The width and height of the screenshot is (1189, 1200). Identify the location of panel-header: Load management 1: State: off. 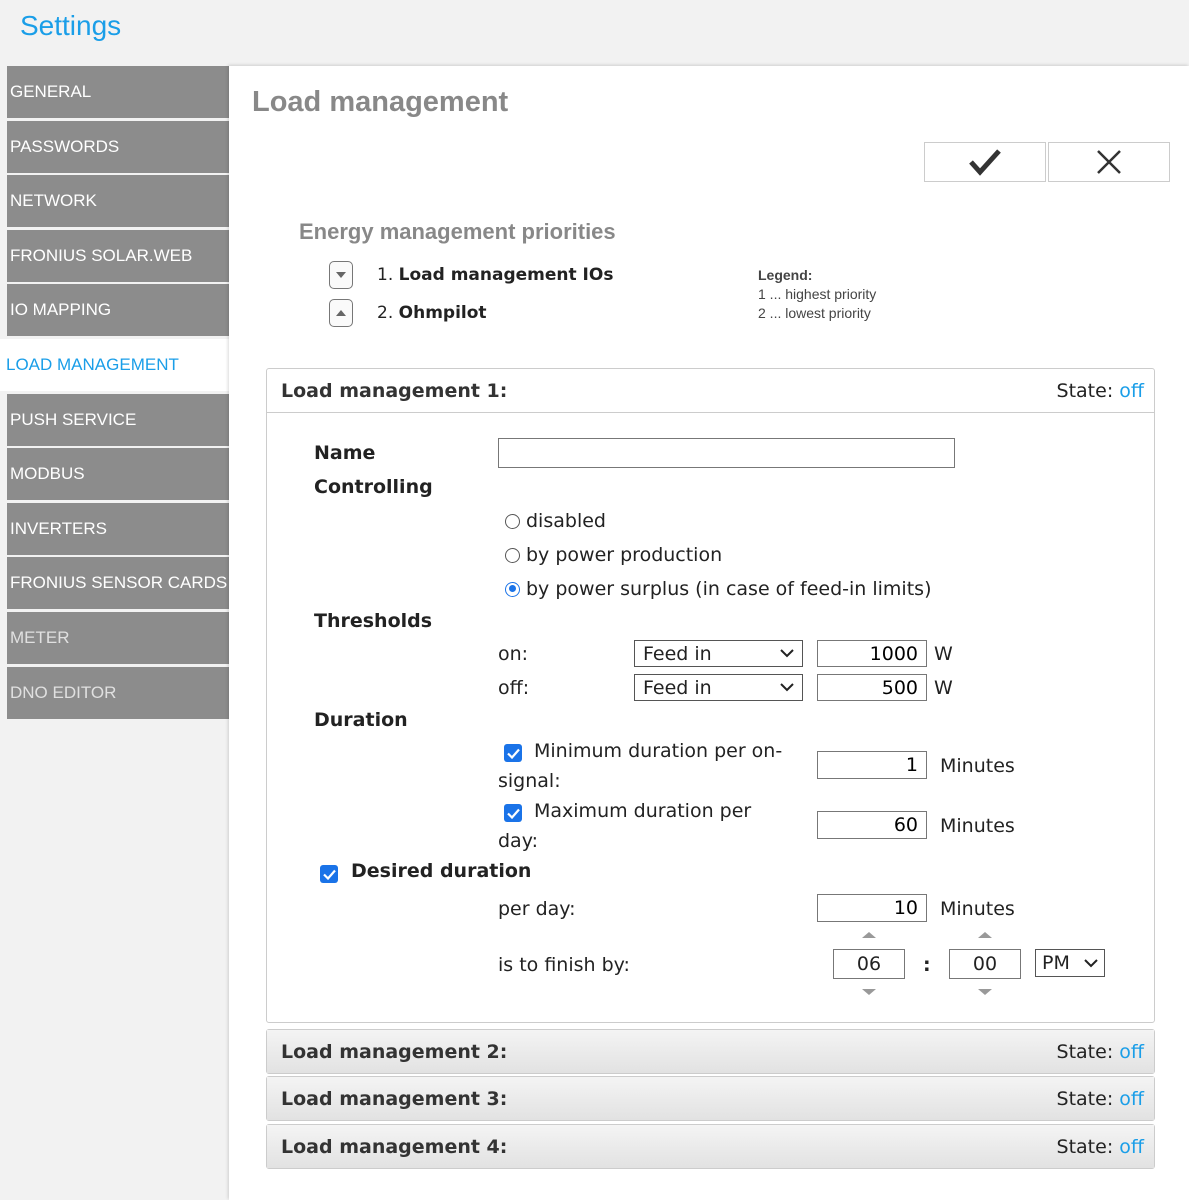
(710, 390).